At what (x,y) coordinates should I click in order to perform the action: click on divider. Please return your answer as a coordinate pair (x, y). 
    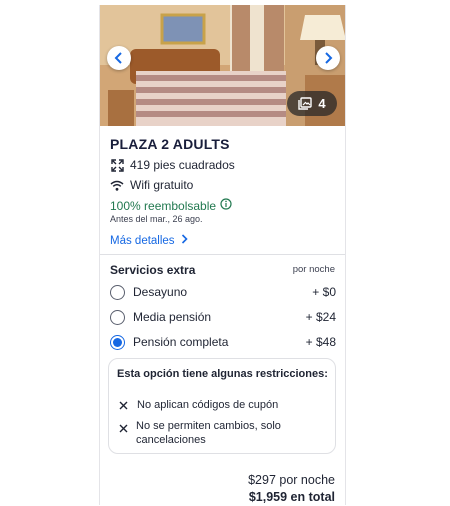
    Looking at the image, I should click on (222, 254).